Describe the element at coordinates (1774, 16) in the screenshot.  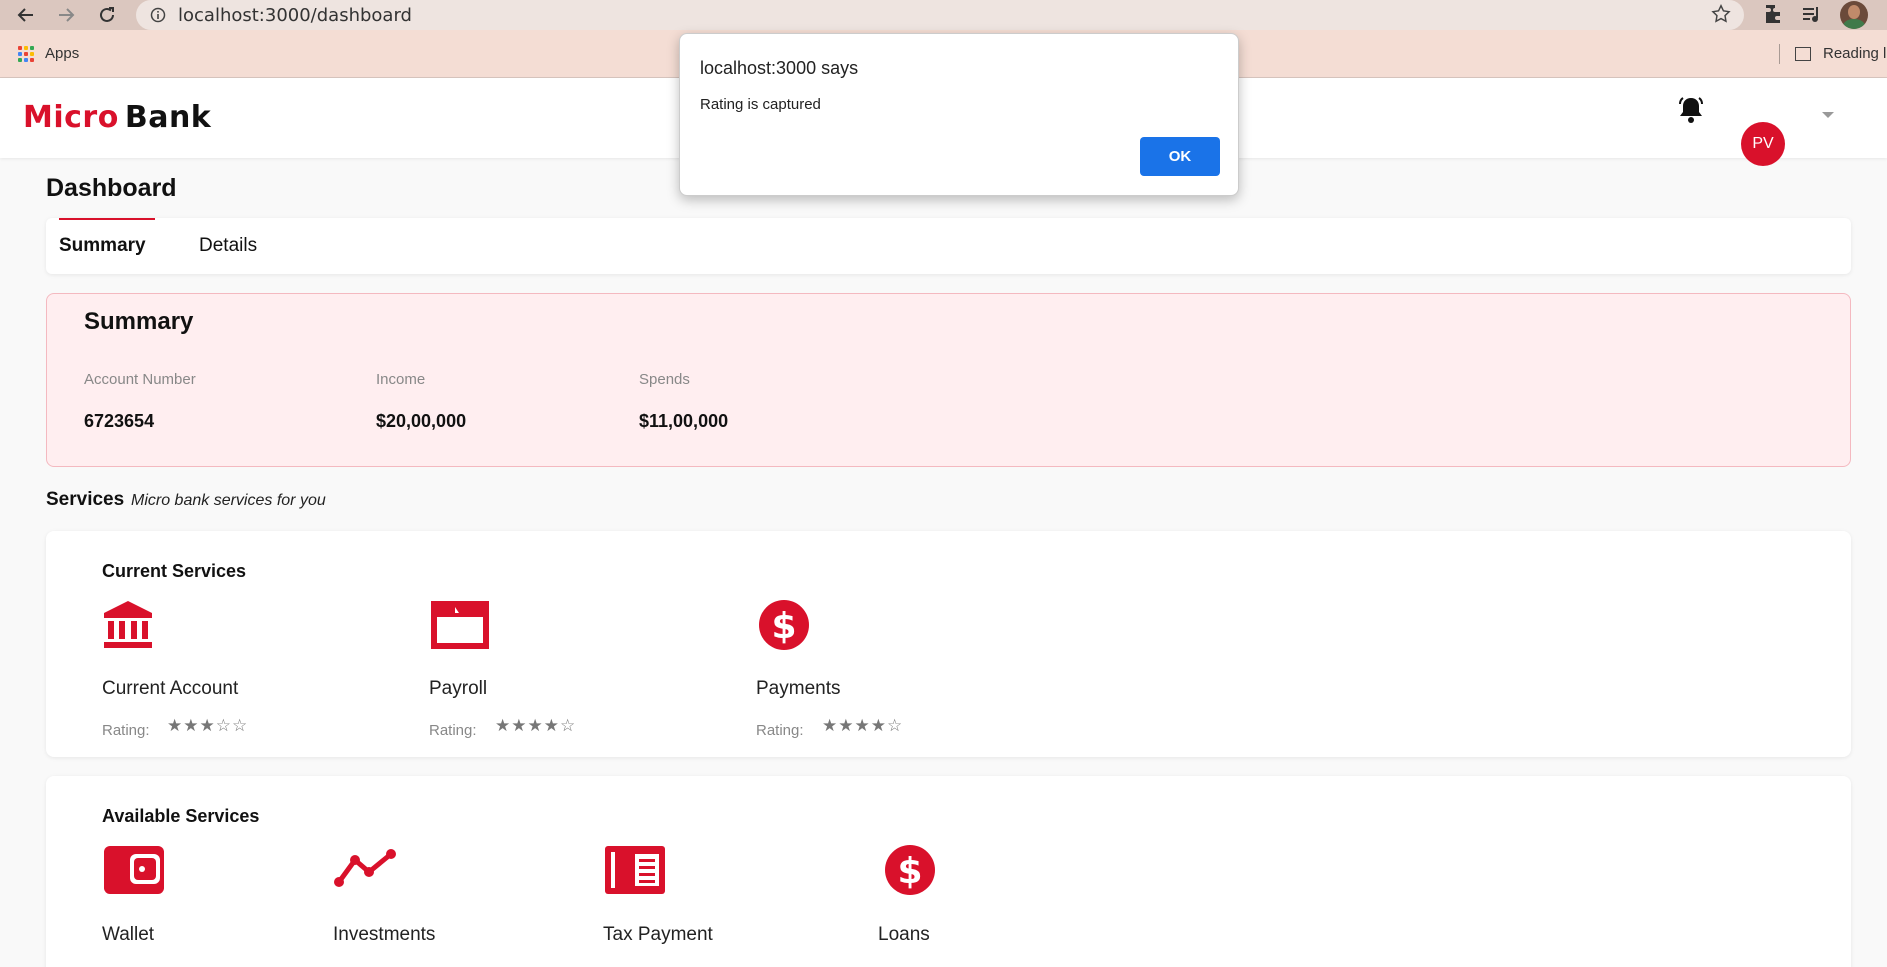
I see `extensions-icon` at that location.